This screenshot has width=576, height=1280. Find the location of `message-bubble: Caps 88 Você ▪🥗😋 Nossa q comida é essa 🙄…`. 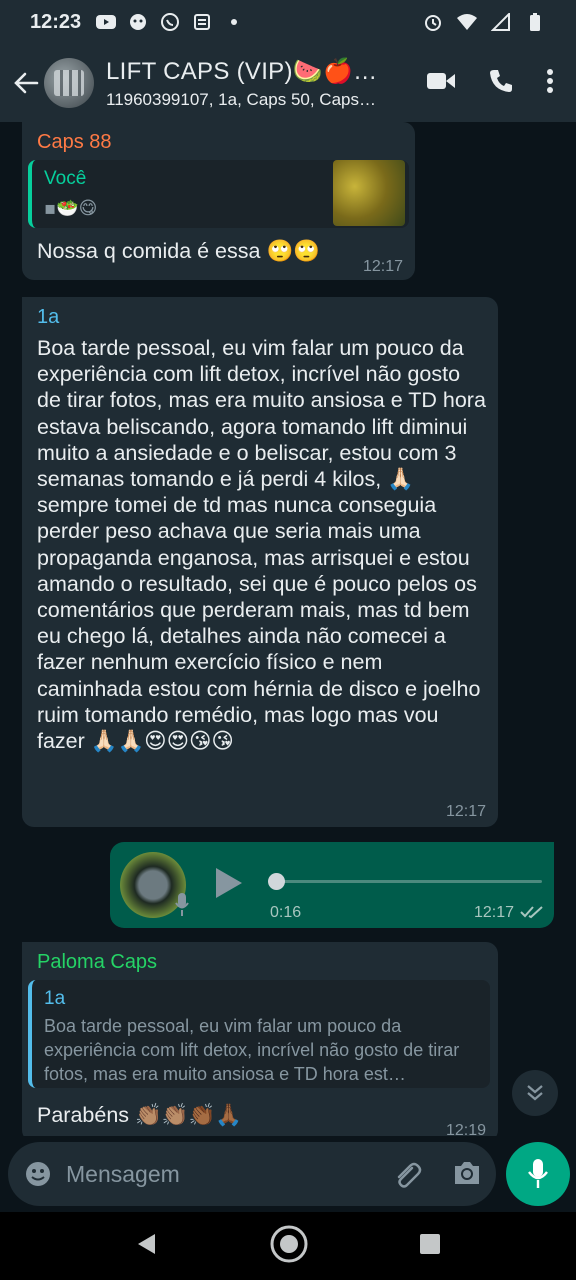

message-bubble: Caps 88 Você ▪🥗😋 Nossa q comida é essa 🙄… is located at coordinates (218, 201).